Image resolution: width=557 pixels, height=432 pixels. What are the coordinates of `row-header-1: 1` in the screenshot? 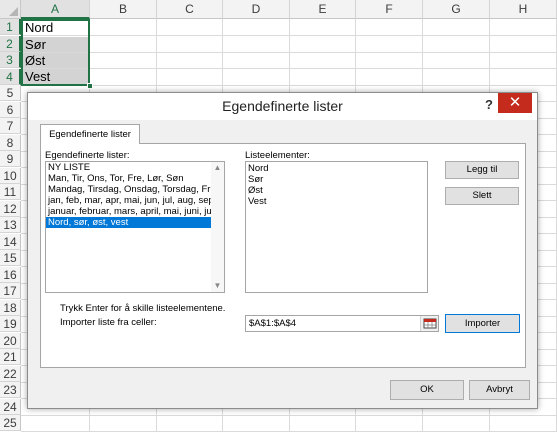 It's located at (10, 27).